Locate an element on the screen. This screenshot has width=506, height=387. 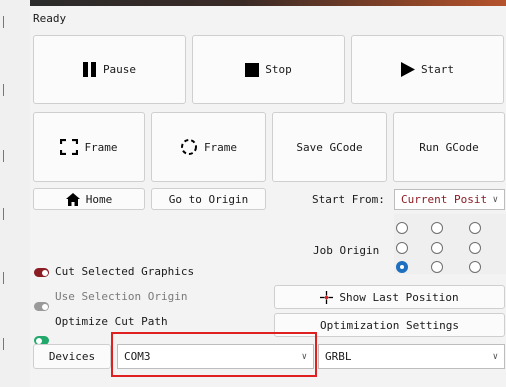
frame-circle-icon is located at coordinates (188, 147).